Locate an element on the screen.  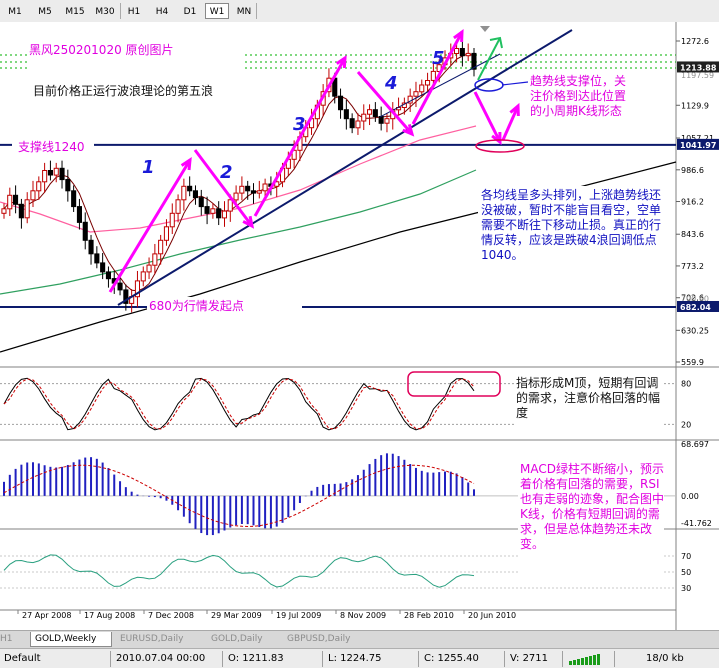
timeframe-h4: H4 is located at coordinates (162, 11).